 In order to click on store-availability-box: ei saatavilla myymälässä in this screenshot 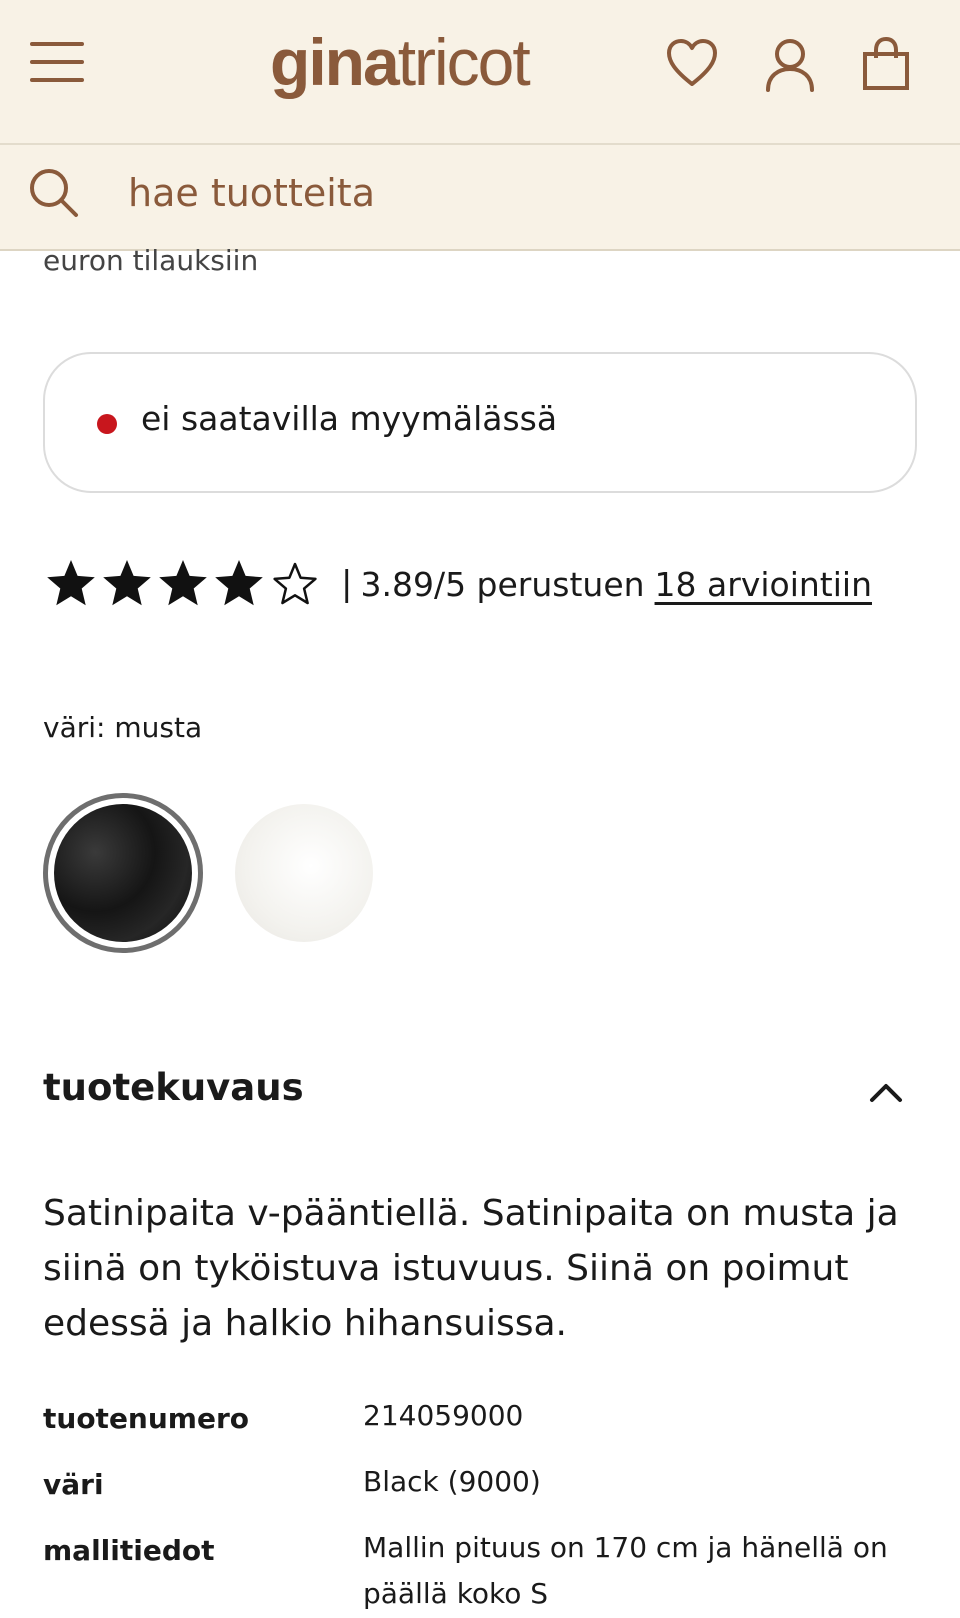, I will do `click(480, 422)`.